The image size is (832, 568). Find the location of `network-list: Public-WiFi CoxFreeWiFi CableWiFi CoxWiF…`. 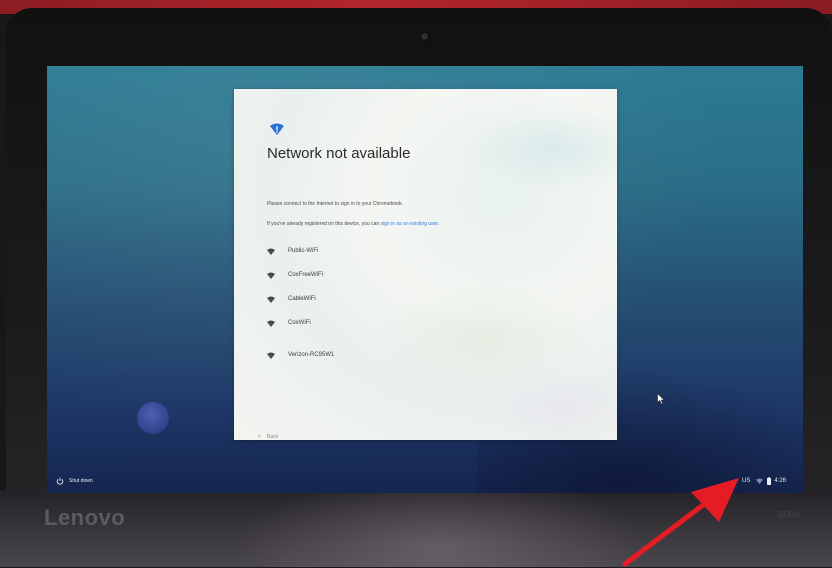

network-list: Public-WiFi CoxFreeWiFi CableWiFi CoxWiF… is located at coordinates (417, 300).